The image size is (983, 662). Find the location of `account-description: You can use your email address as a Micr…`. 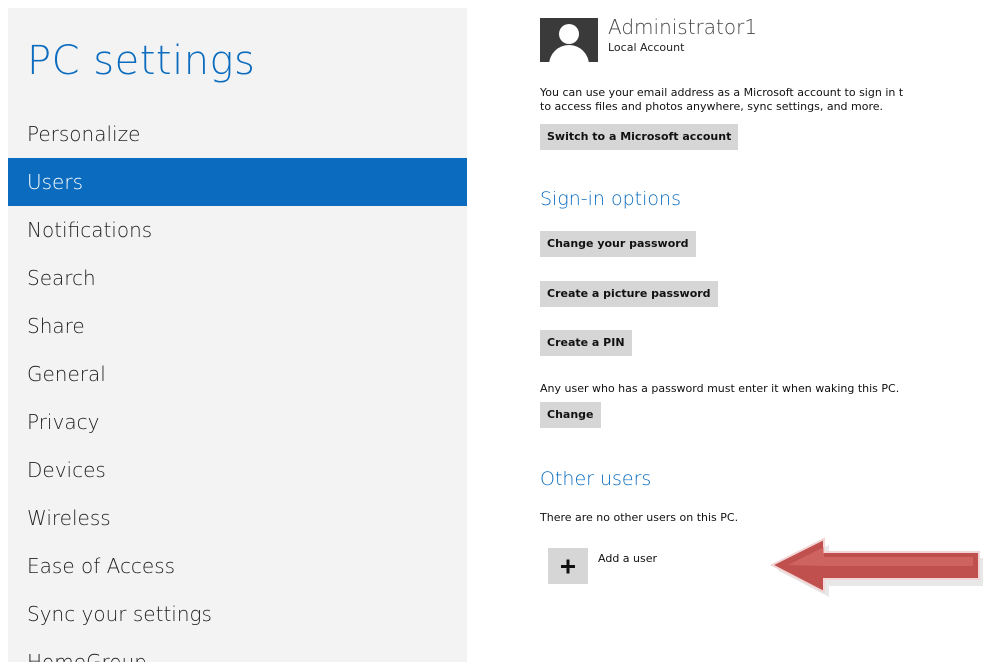

account-description: You can use your email address as a Micr… is located at coordinates (761, 100).